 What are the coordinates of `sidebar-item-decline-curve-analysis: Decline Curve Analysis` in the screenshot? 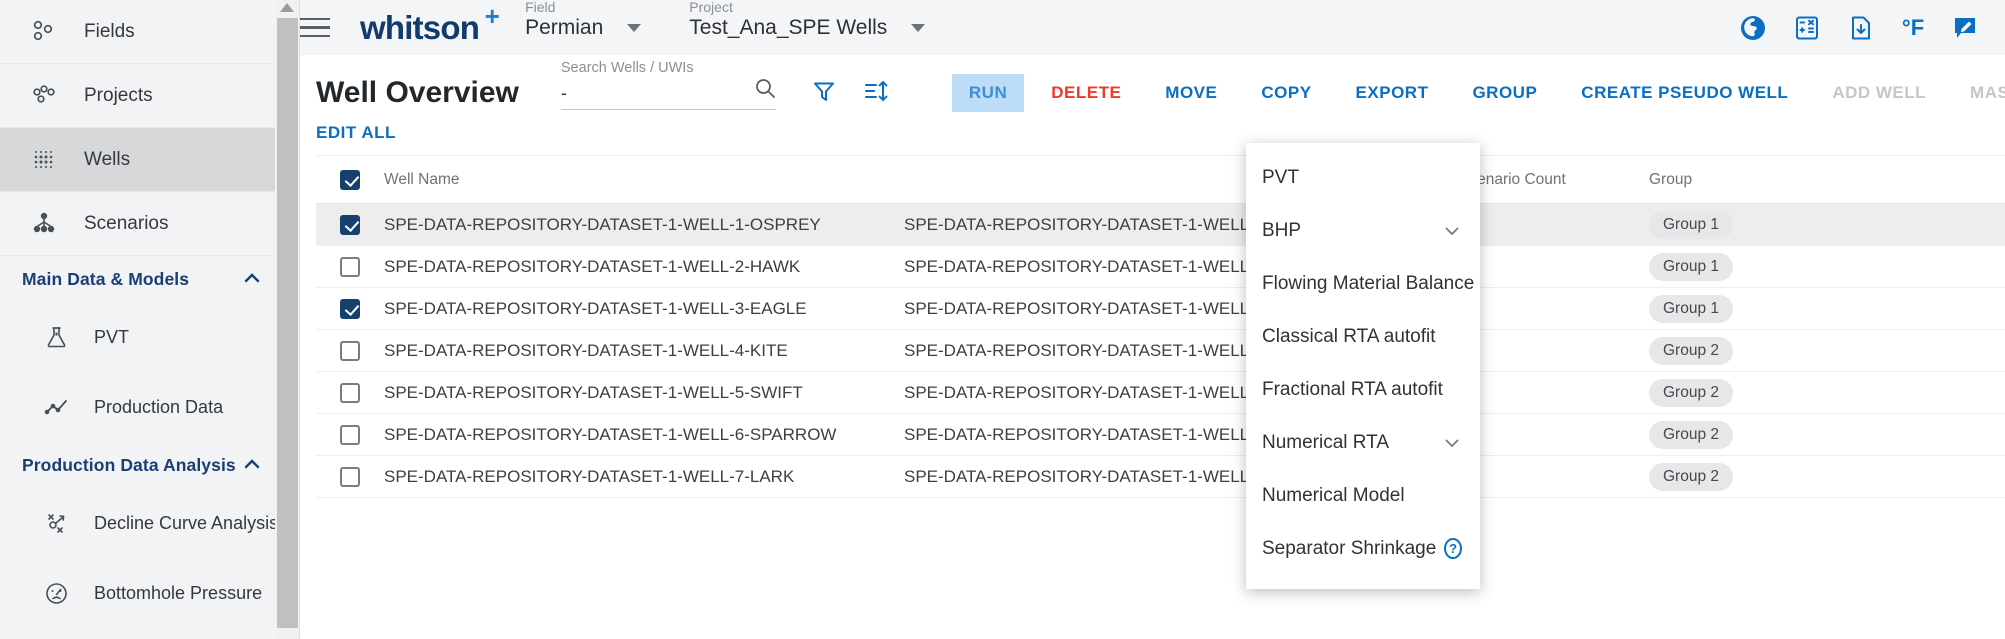 It's located at (140, 523).